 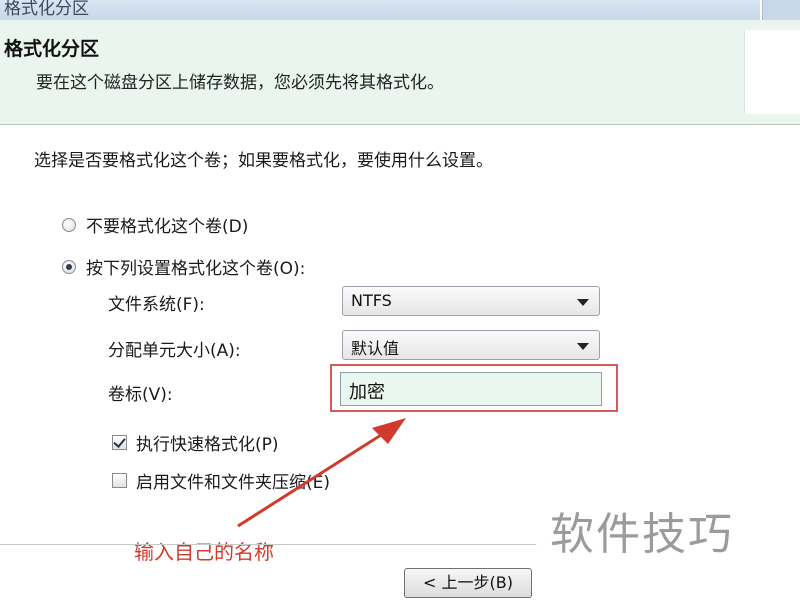 What do you see at coordinates (772, 72) in the screenshot?
I see `header-icon-area` at bounding box center [772, 72].